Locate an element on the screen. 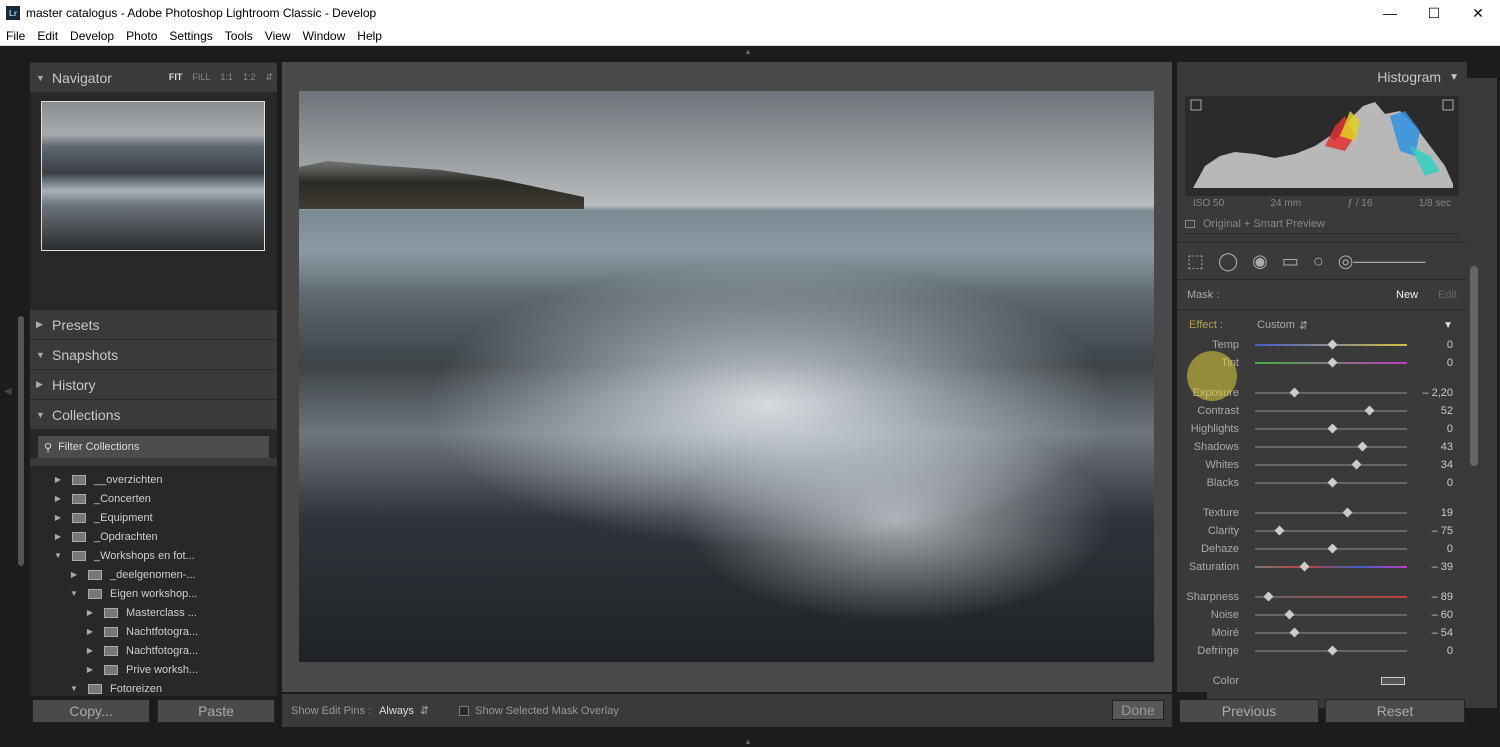  previous-button: Previous is located at coordinates (1249, 711).